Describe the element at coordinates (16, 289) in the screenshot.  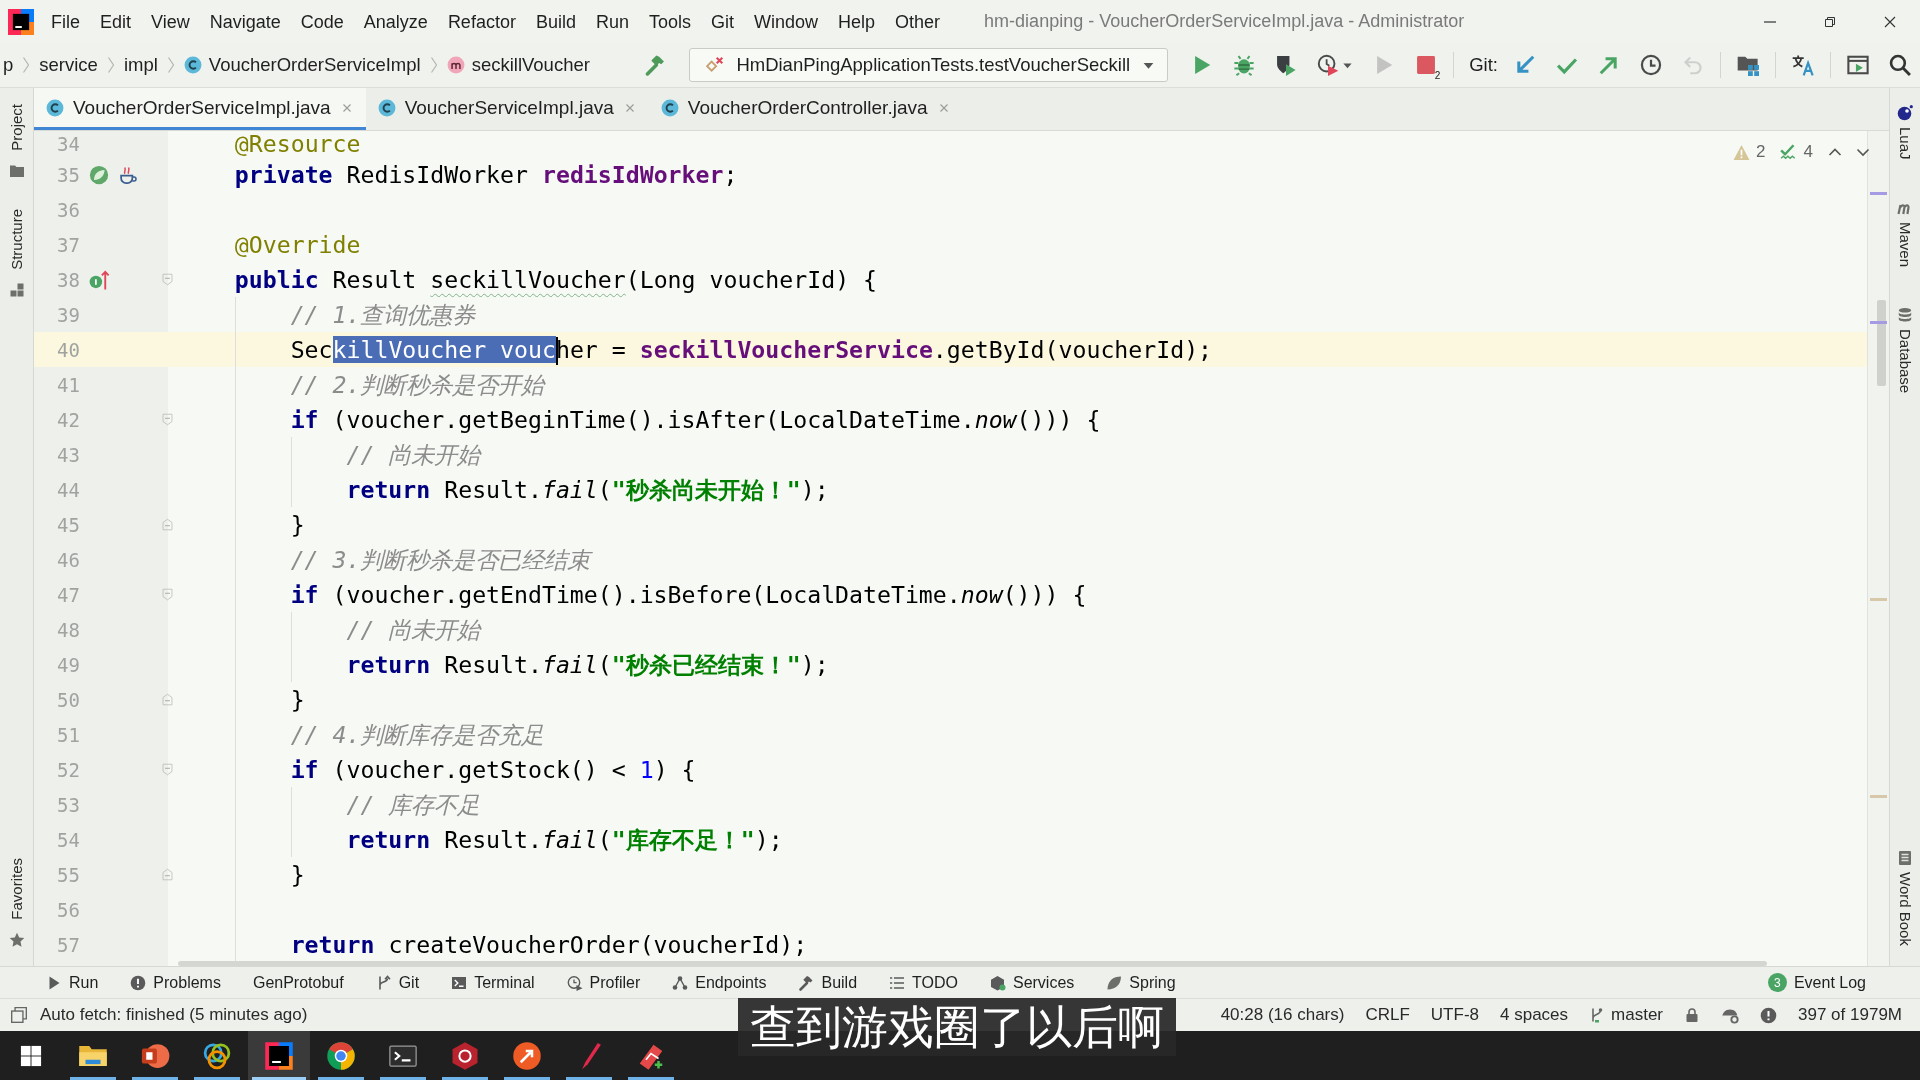
I see `structure-icon` at that location.